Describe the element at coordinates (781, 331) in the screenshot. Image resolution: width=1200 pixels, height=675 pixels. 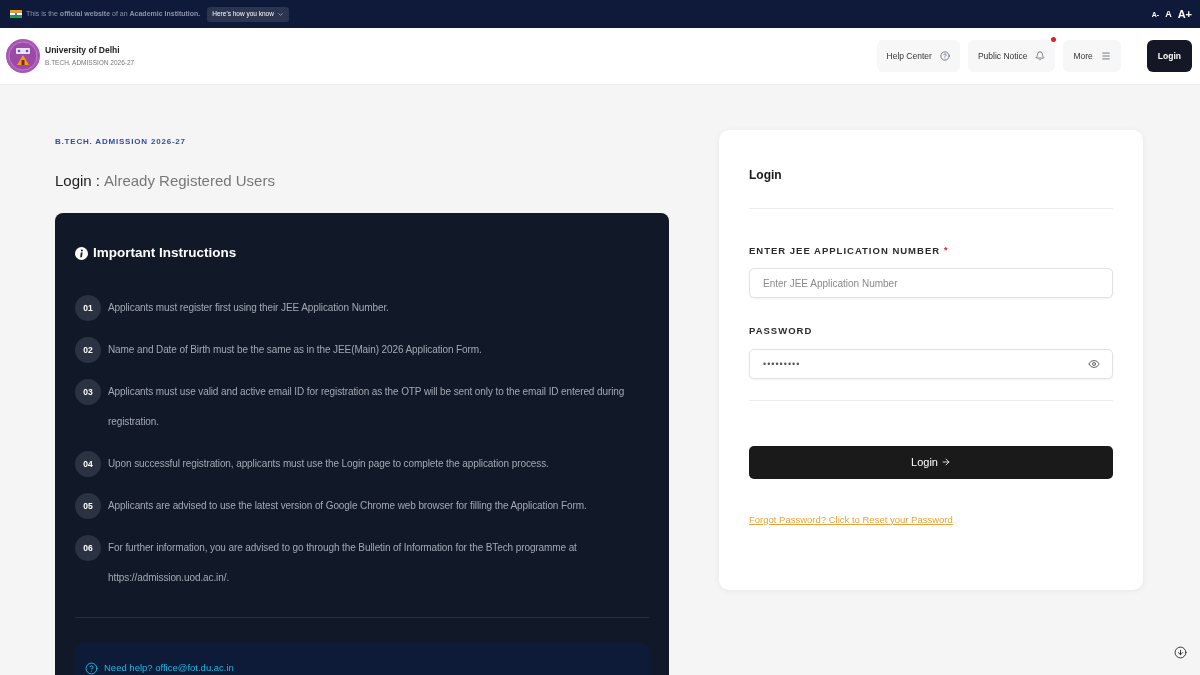
I see `field-label: PASSWORD` at that location.